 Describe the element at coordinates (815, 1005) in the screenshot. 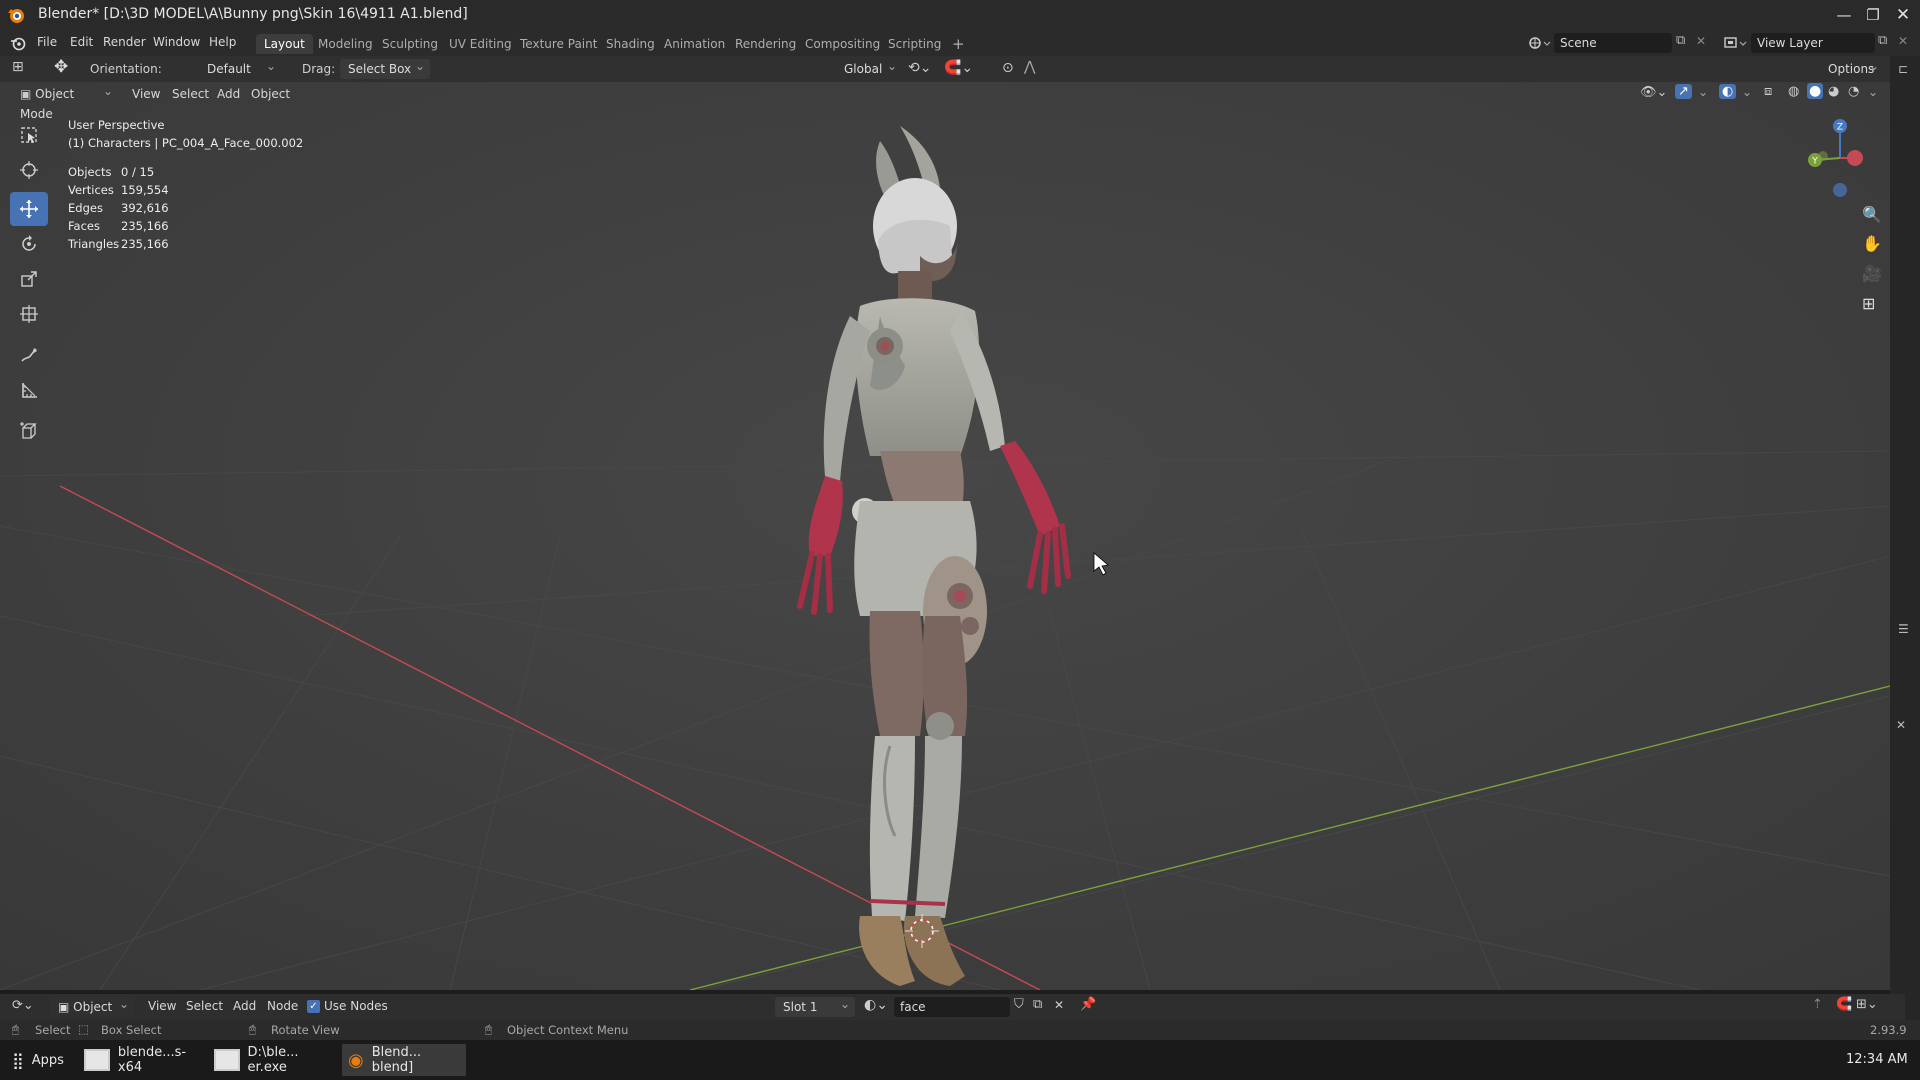

I see `material-slot-dropdown: Slot 1` at that location.